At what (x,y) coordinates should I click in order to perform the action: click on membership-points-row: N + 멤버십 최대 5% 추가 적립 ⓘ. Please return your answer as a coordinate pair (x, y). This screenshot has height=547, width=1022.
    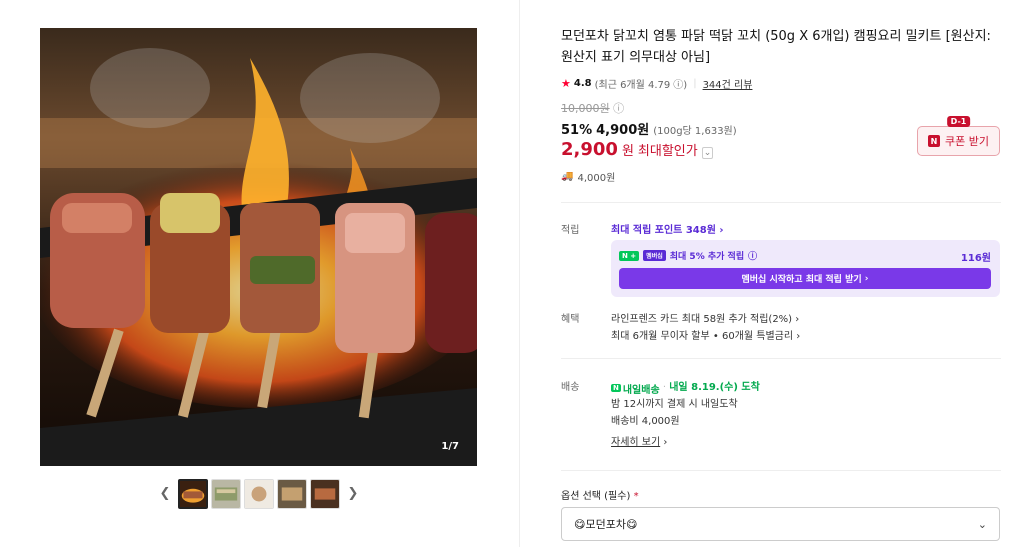
    Looking at the image, I should click on (688, 255).